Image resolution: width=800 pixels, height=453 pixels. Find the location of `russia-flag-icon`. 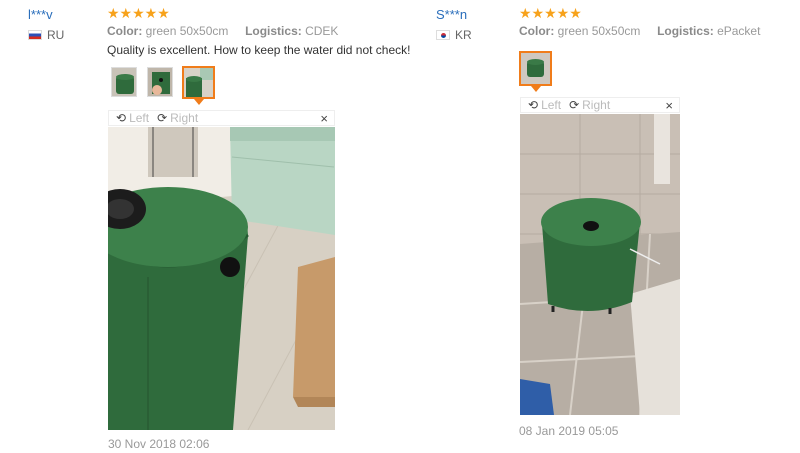

russia-flag-icon is located at coordinates (35, 35).